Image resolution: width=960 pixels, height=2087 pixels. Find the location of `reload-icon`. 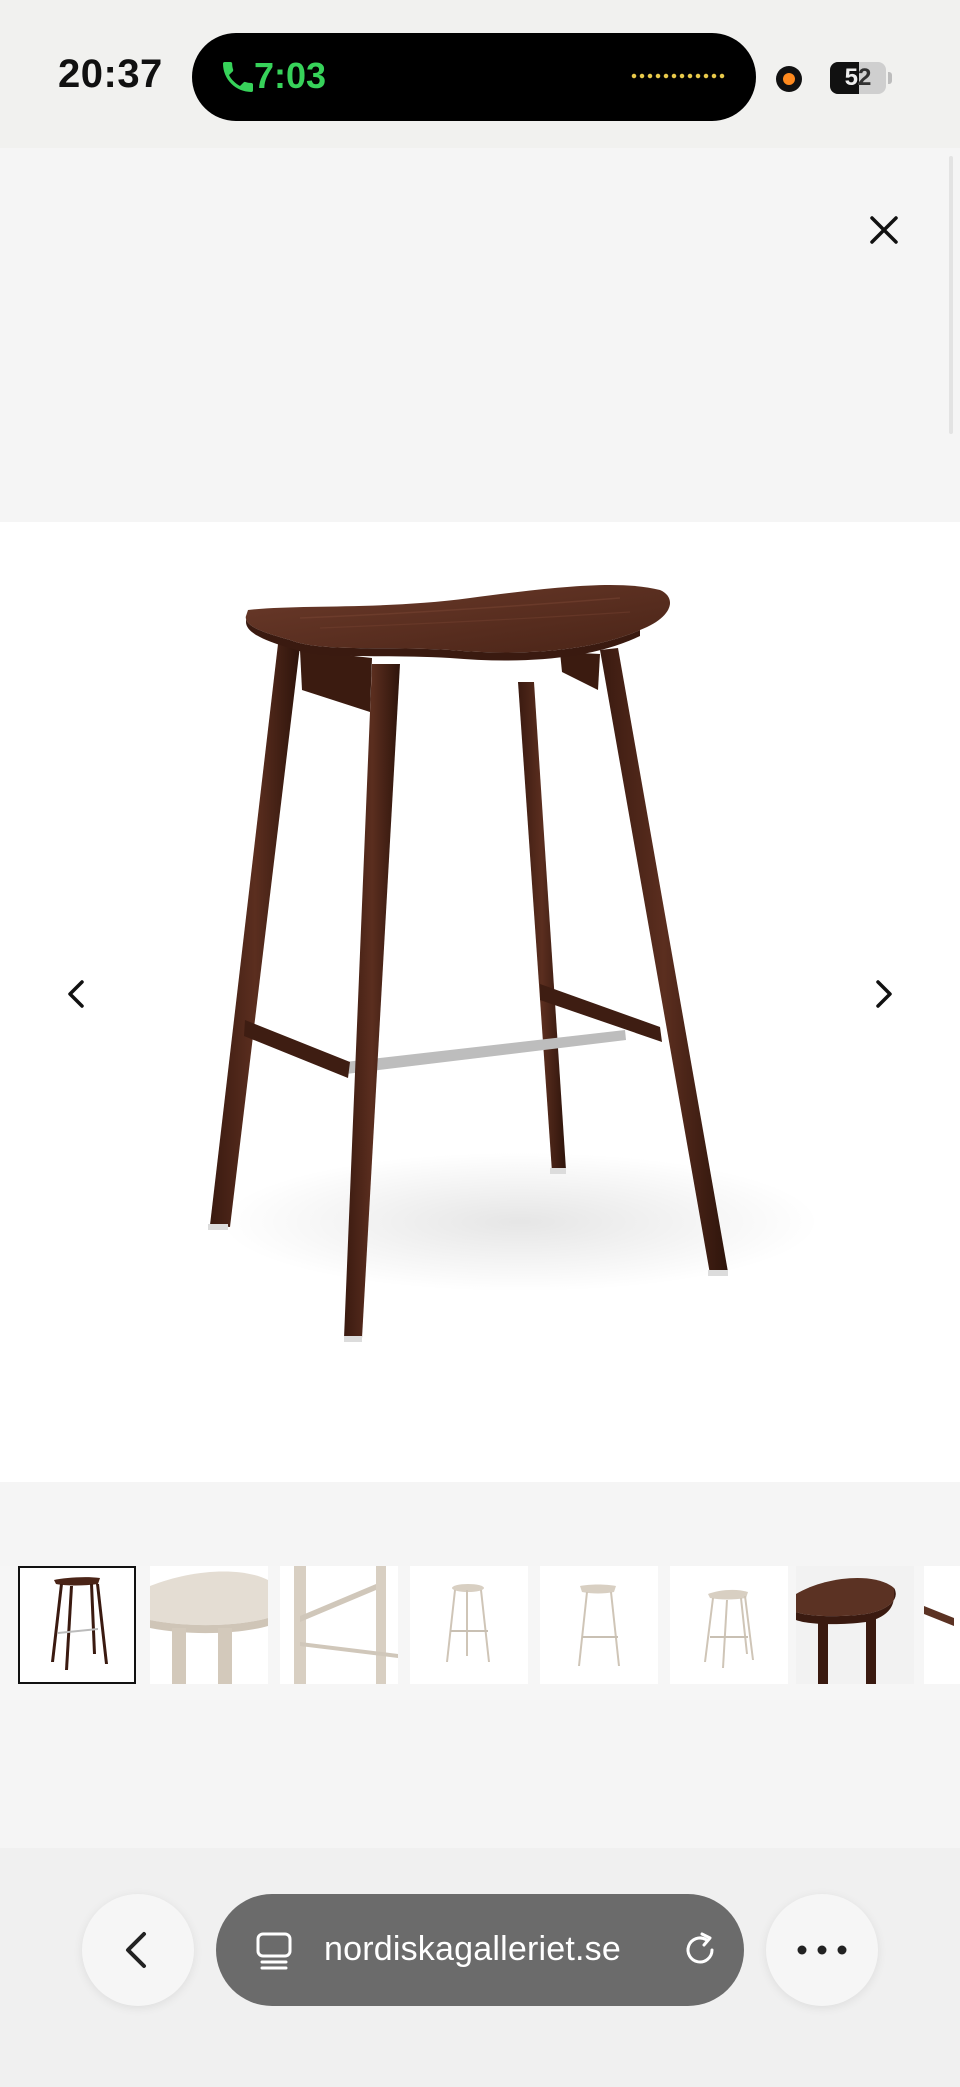

reload-icon is located at coordinates (700, 1950).